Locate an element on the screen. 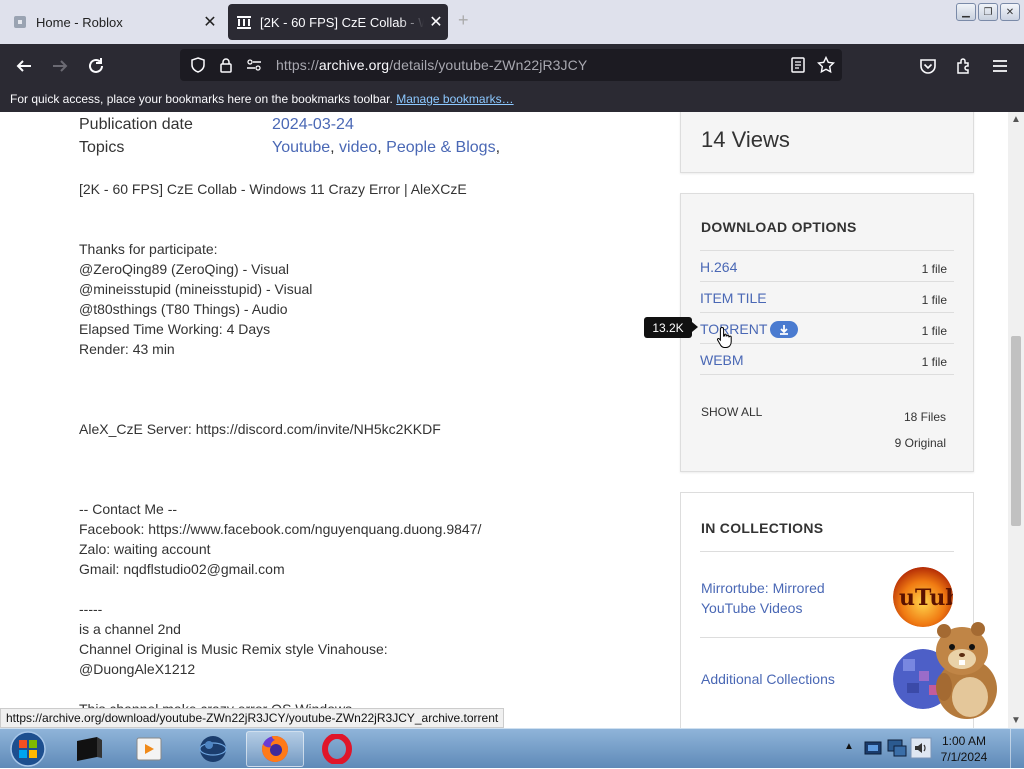 The width and height of the screenshot is (1024, 769). bookmark-star-icon is located at coordinates (826, 65).